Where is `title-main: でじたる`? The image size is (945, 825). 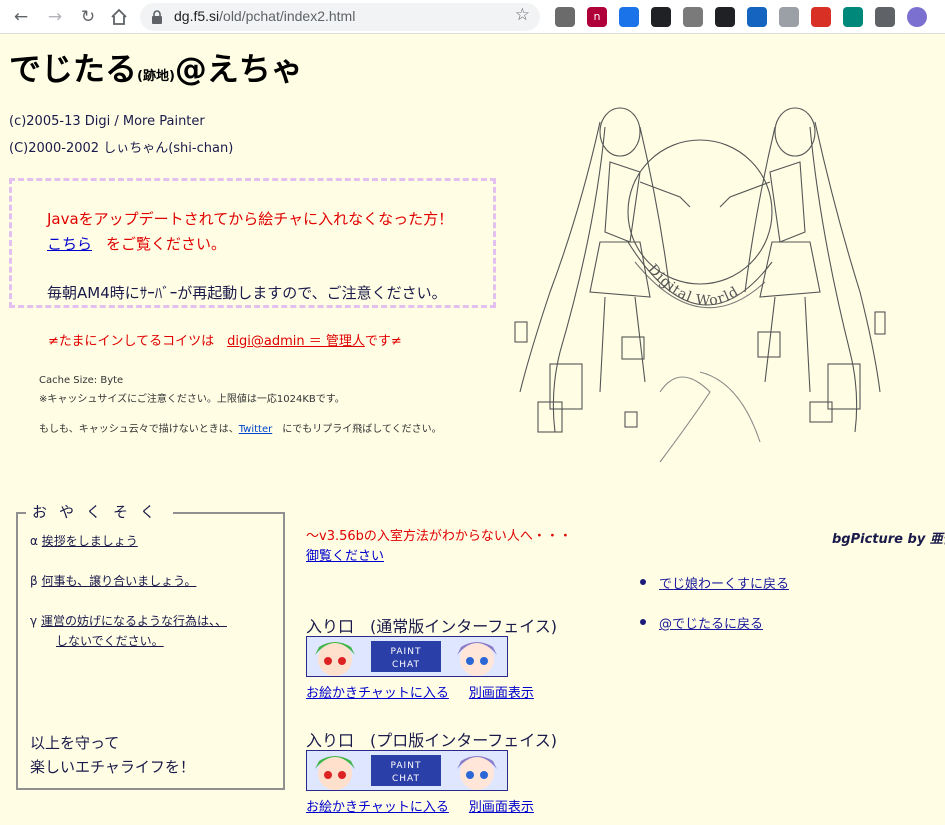
title-main: でじたる is located at coordinates (73, 69).